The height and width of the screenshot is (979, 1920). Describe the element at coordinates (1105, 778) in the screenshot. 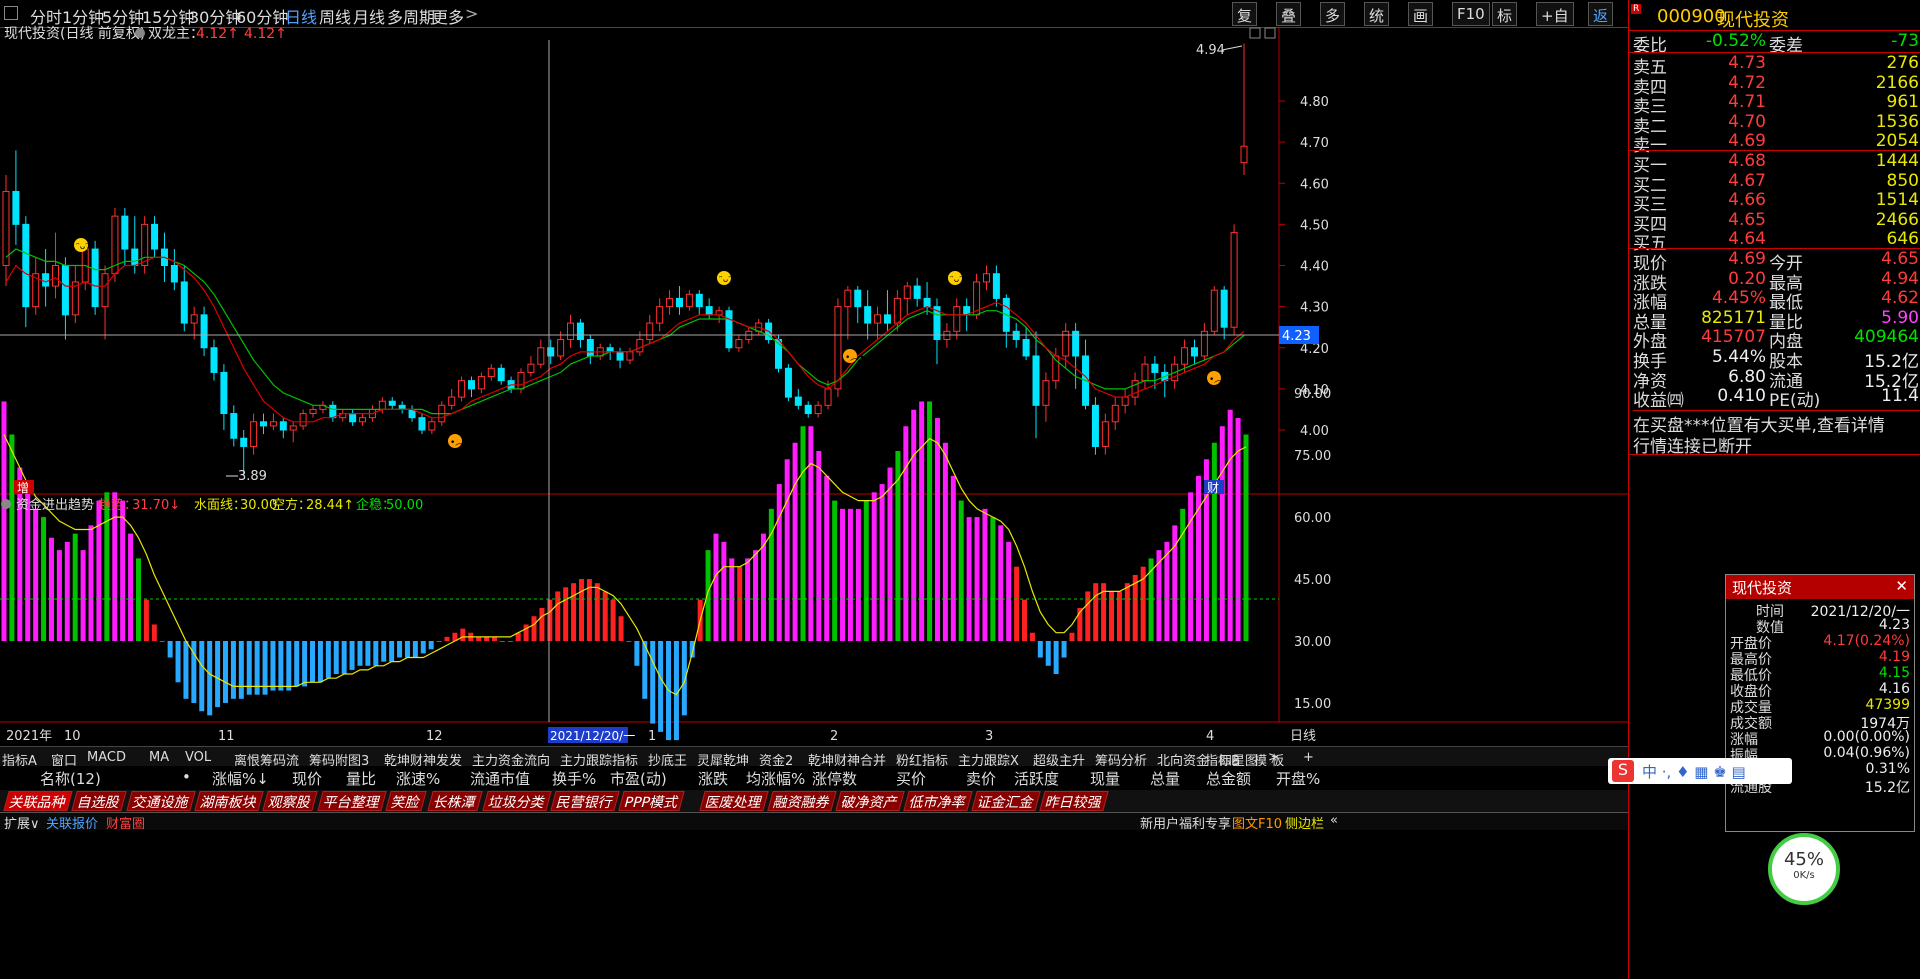

I see `column-header: 现量` at that location.